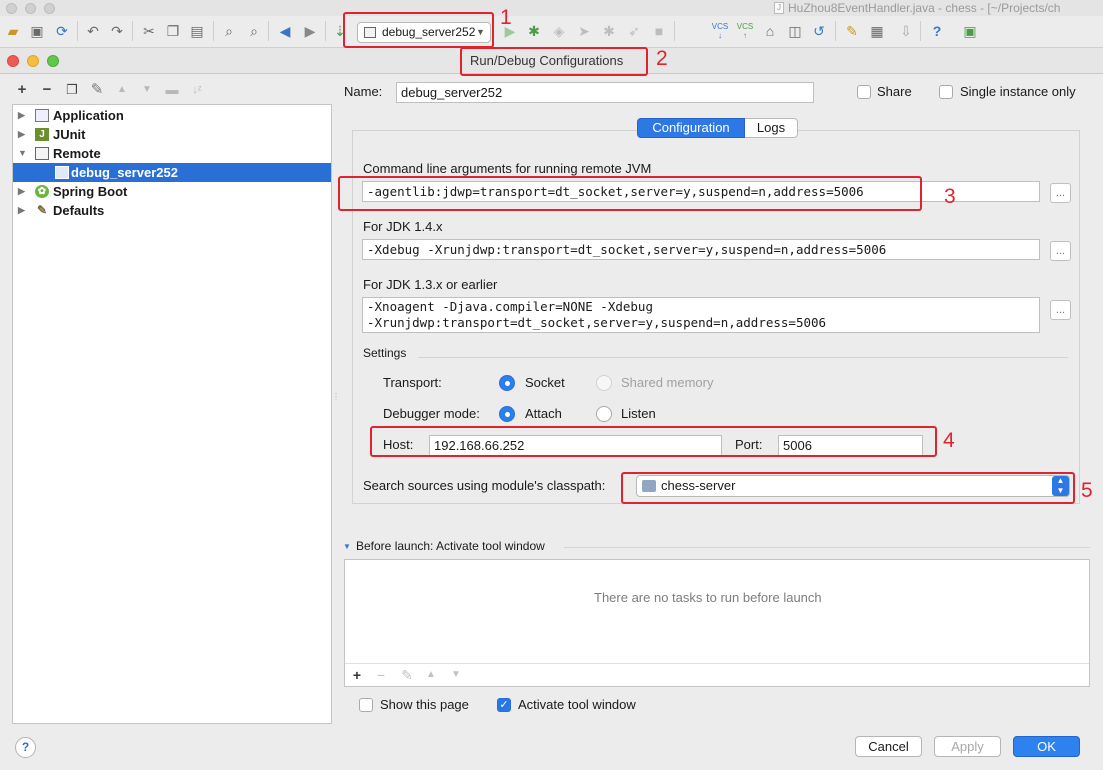 Image resolution: width=1103 pixels, height=770 pixels. I want to click on cut-icon: ✂, so click(149, 31).